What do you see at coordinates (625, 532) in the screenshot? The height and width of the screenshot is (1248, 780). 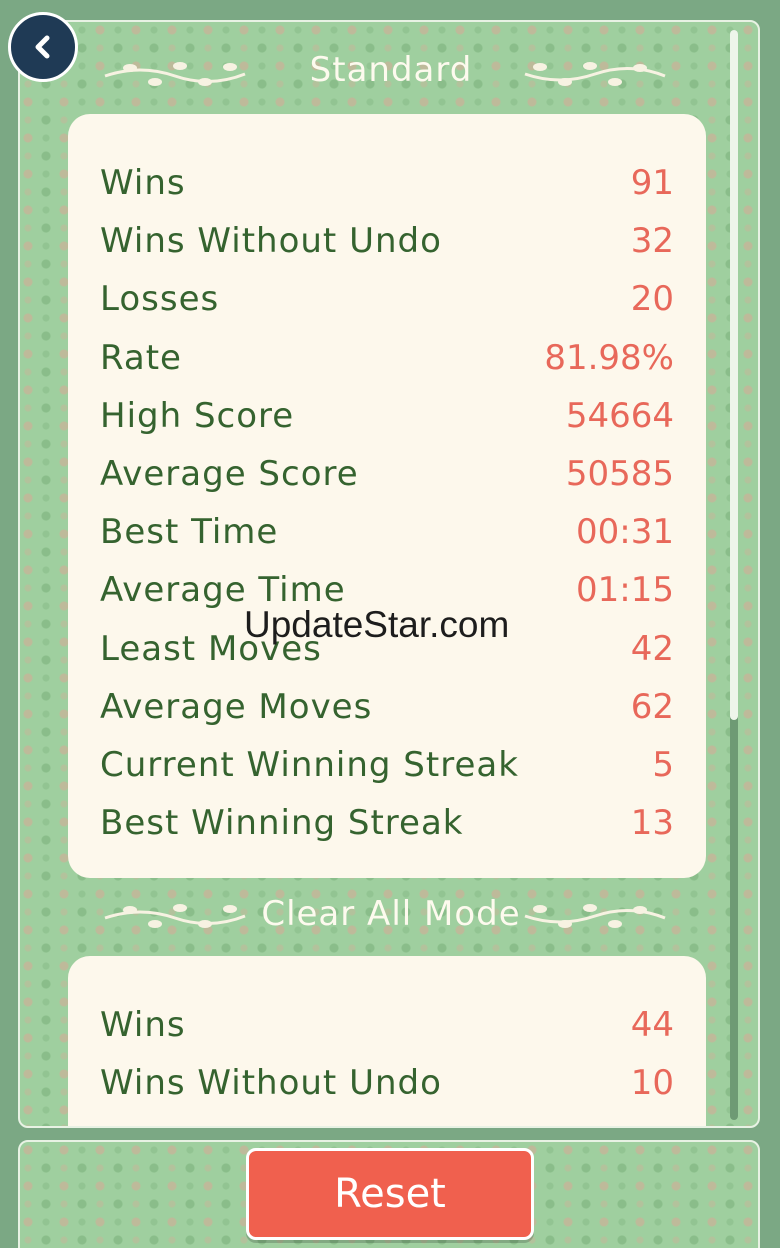 I see `stat-value: 00:31` at bounding box center [625, 532].